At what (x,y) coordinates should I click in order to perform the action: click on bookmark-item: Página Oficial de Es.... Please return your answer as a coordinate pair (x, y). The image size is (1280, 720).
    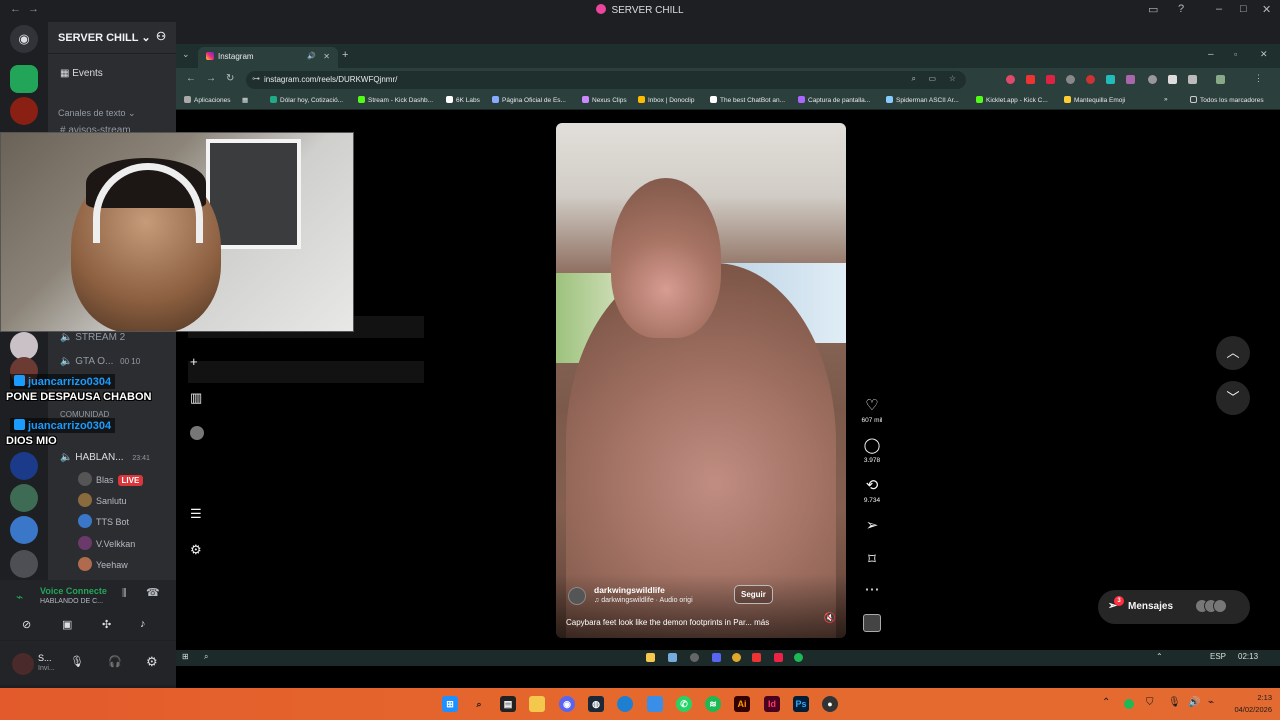
    Looking at the image, I should click on (529, 100).